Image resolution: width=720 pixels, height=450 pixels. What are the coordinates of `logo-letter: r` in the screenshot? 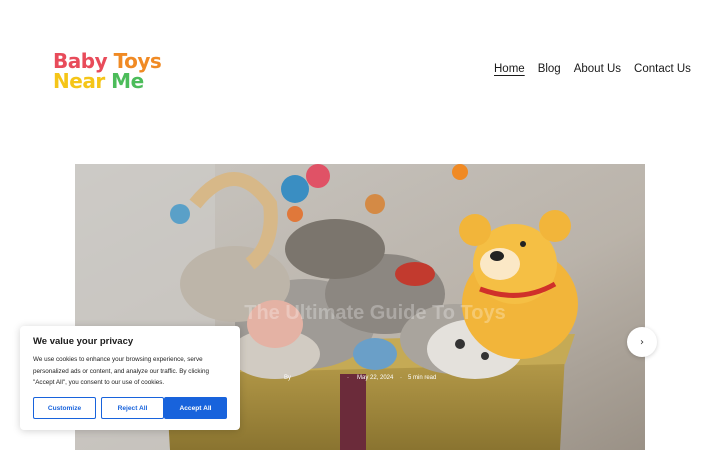 It's located at (100, 81).